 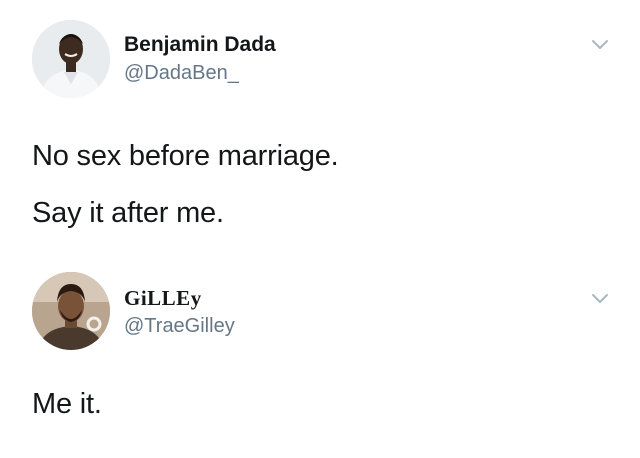 I want to click on user-handle: @DadaBen_, so click(x=181, y=73).